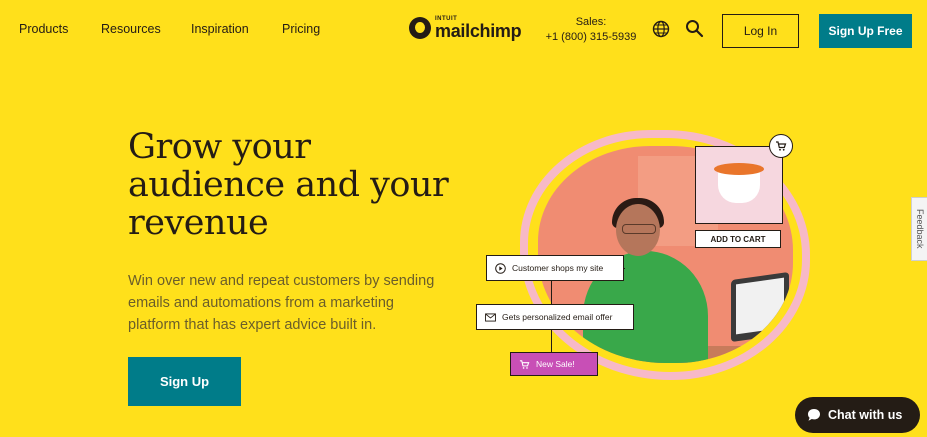 The height and width of the screenshot is (437, 927). I want to click on product-bowl-top, so click(739, 169).